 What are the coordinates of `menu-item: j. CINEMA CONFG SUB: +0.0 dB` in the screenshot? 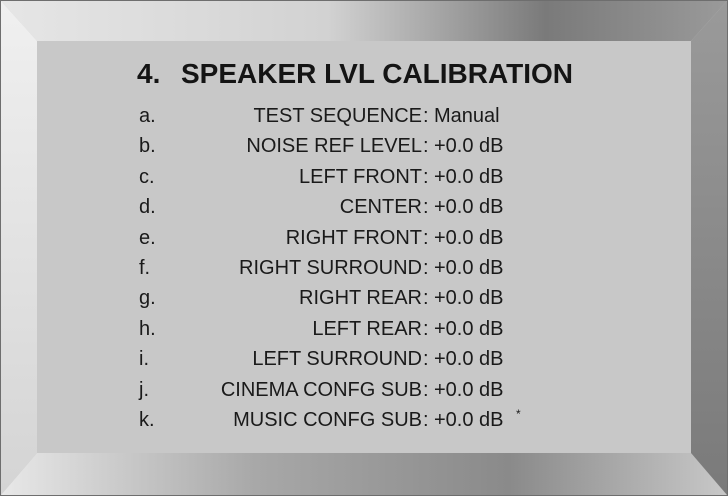 It's located at (364, 394).